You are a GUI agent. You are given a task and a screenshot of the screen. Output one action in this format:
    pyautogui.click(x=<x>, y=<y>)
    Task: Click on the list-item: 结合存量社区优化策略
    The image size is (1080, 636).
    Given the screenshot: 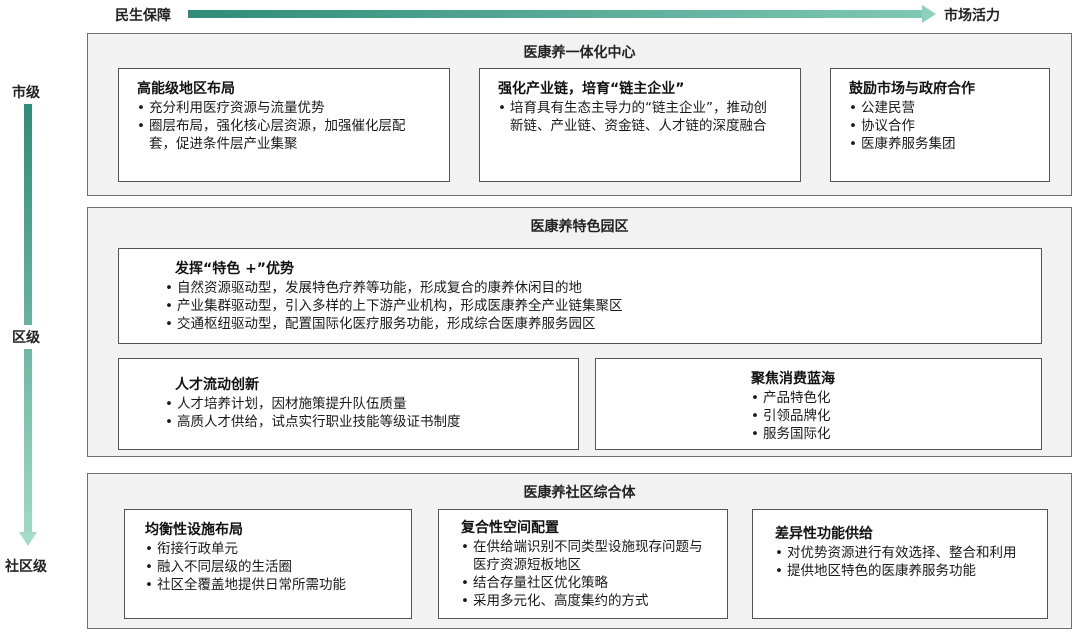 What is the action you would take?
    pyautogui.click(x=585, y=583)
    